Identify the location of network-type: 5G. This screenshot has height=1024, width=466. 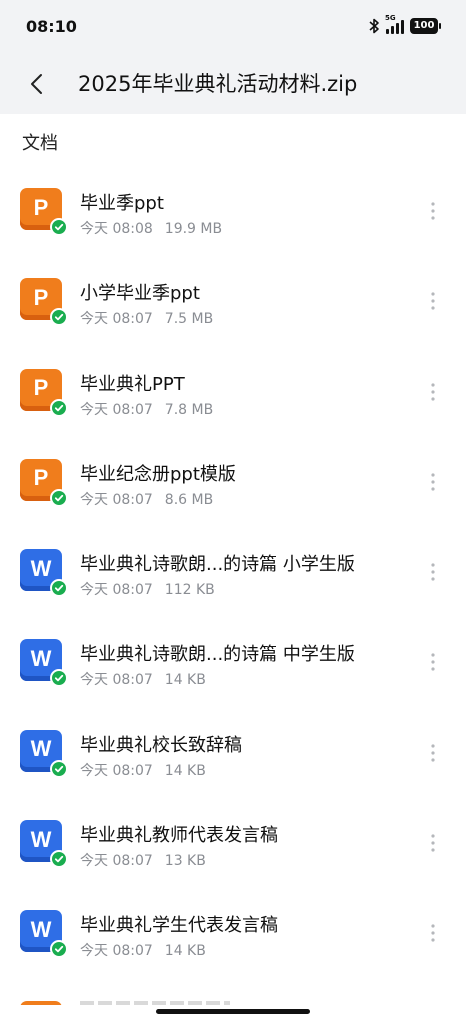
(390, 18).